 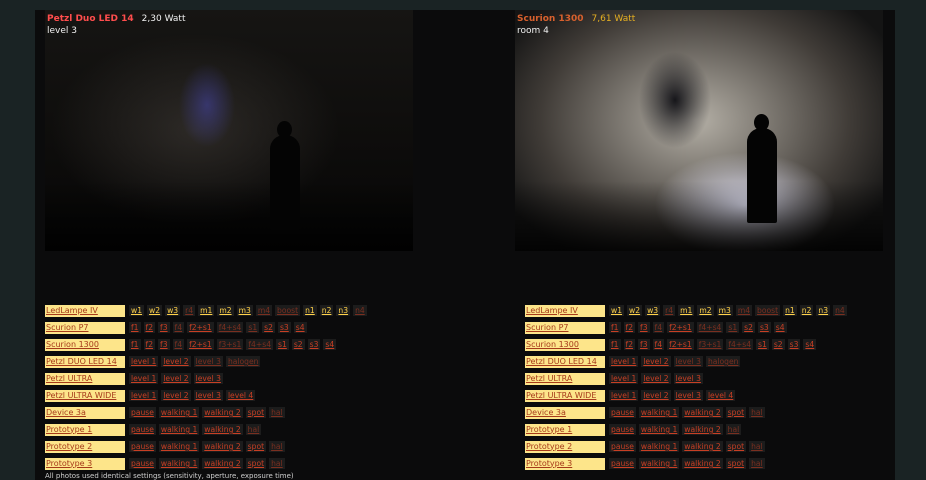 I want to click on mode-link: w1, so click(x=617, y=310).